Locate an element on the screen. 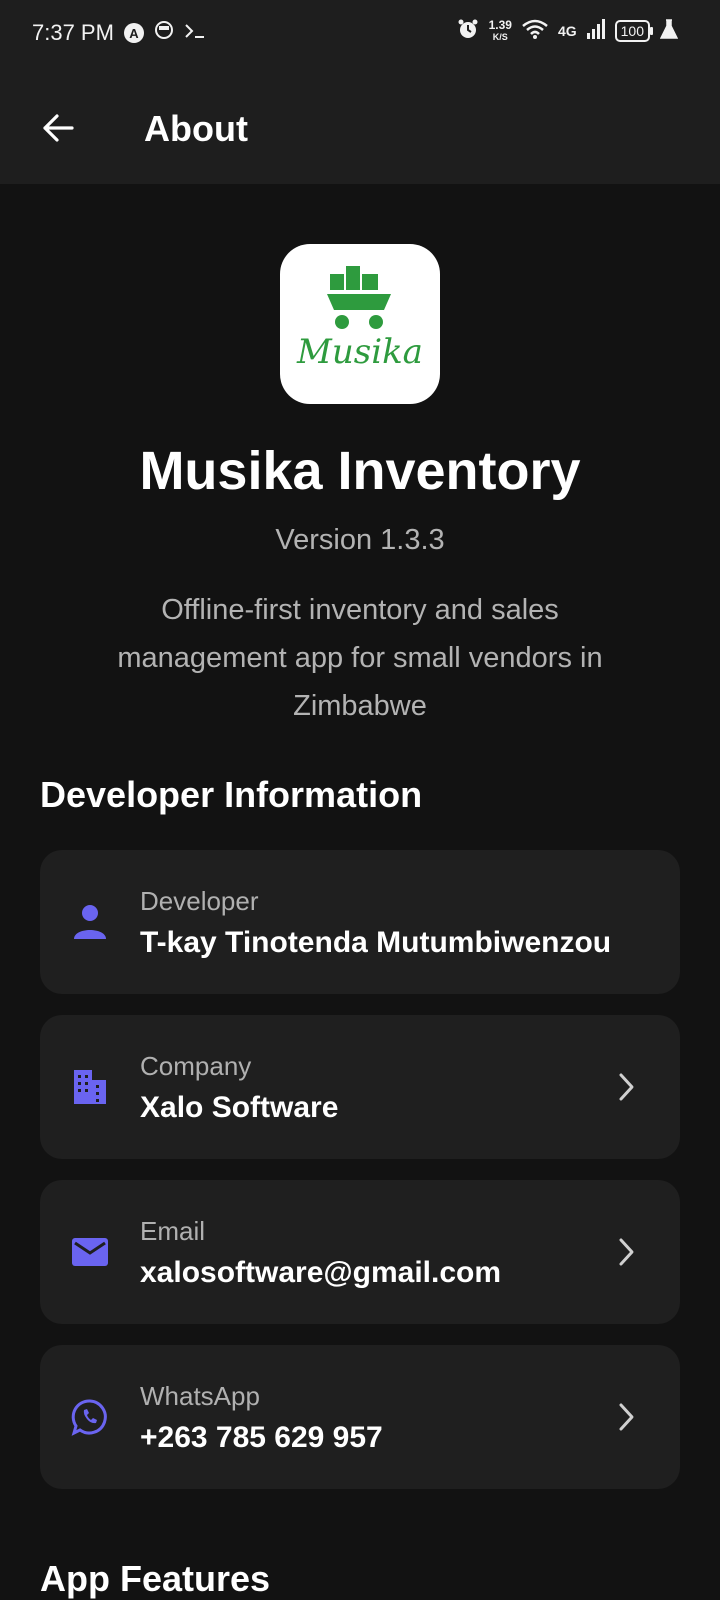 This screenshot has width=720, height=1600. status-right: 1.39 K/S 4G 100 is located at coordinates (568, 30).